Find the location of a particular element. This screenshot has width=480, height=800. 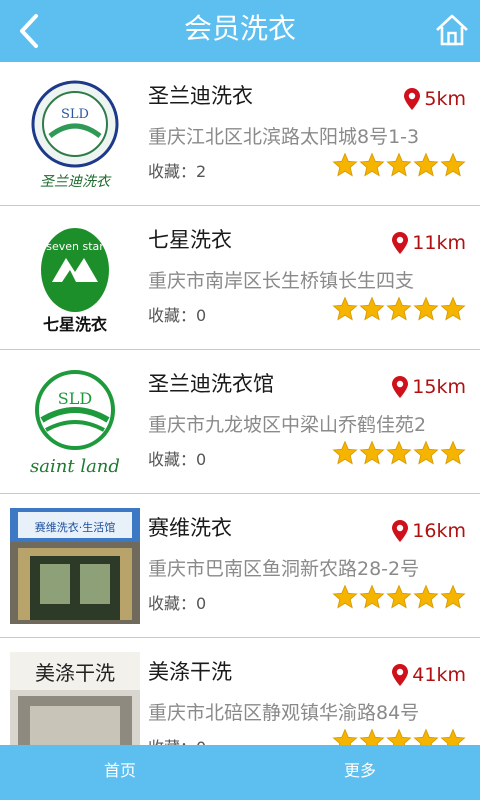

distance: 15km is located at coordinates (429, 387).